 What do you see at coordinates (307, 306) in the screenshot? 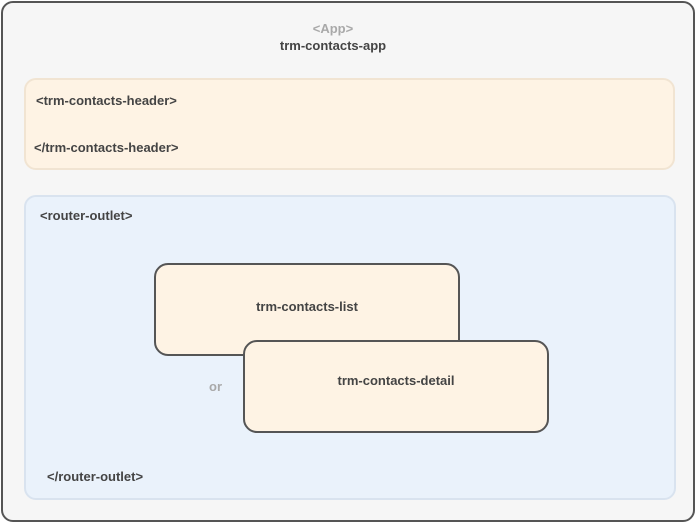
I see `contacts-list-label: trm-contacts-list` at bounding box center [307, 306].